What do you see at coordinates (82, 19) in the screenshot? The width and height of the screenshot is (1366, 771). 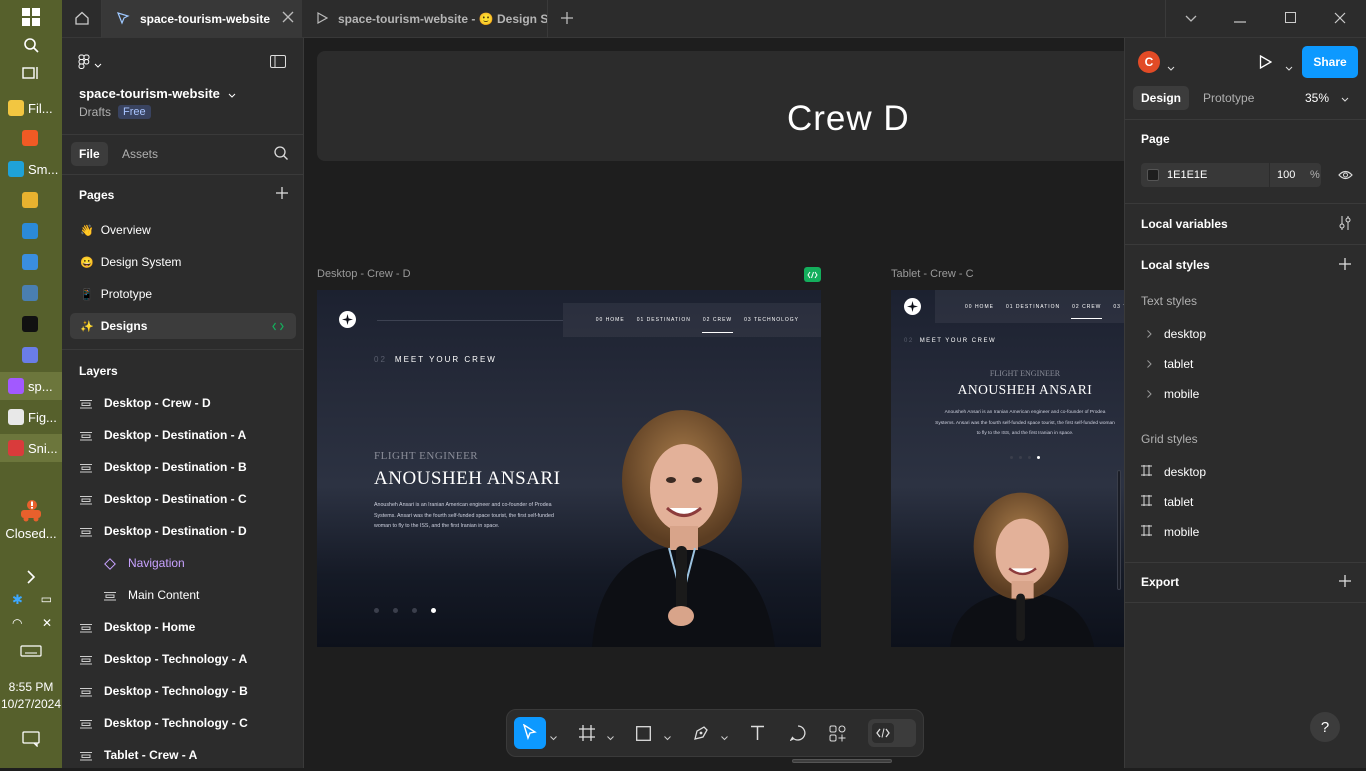 I see `home-tab` at bounding box center [82, 19].